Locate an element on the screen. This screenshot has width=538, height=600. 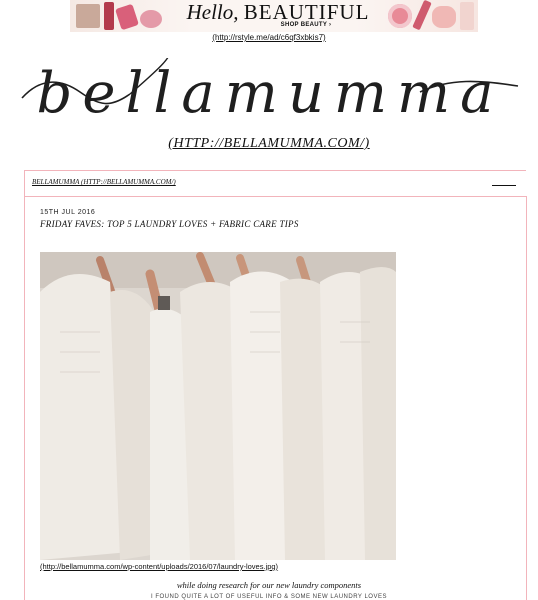
content-frame-left is located at coordinates (24, 385).